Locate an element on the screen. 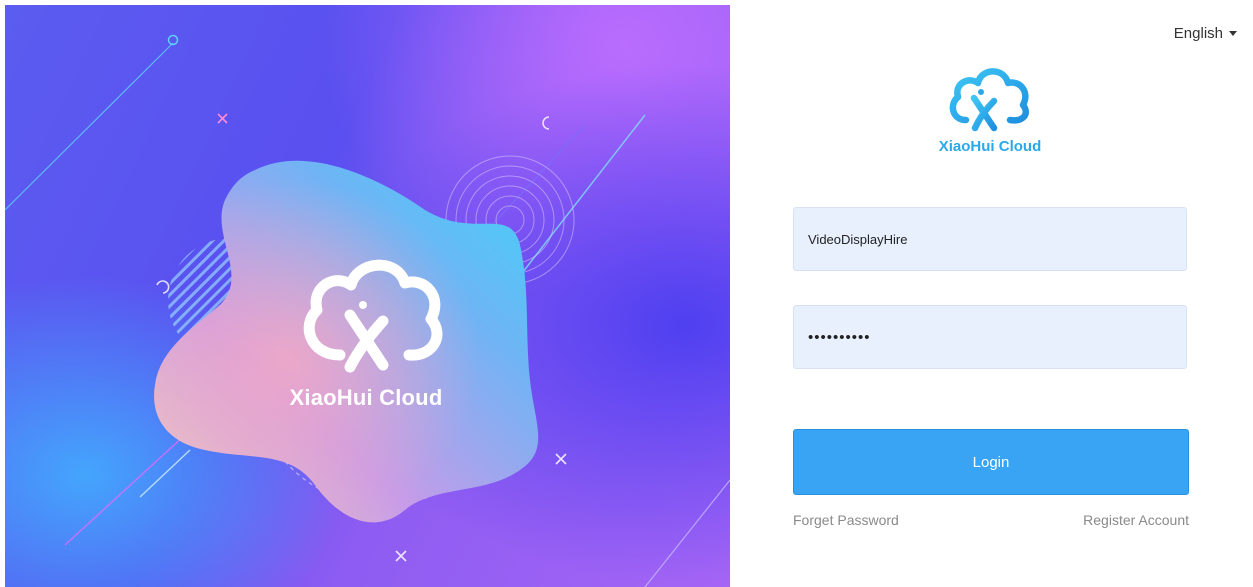 This screenshot has width=1253, height=587. password-input is located at coordinates (990, 337).